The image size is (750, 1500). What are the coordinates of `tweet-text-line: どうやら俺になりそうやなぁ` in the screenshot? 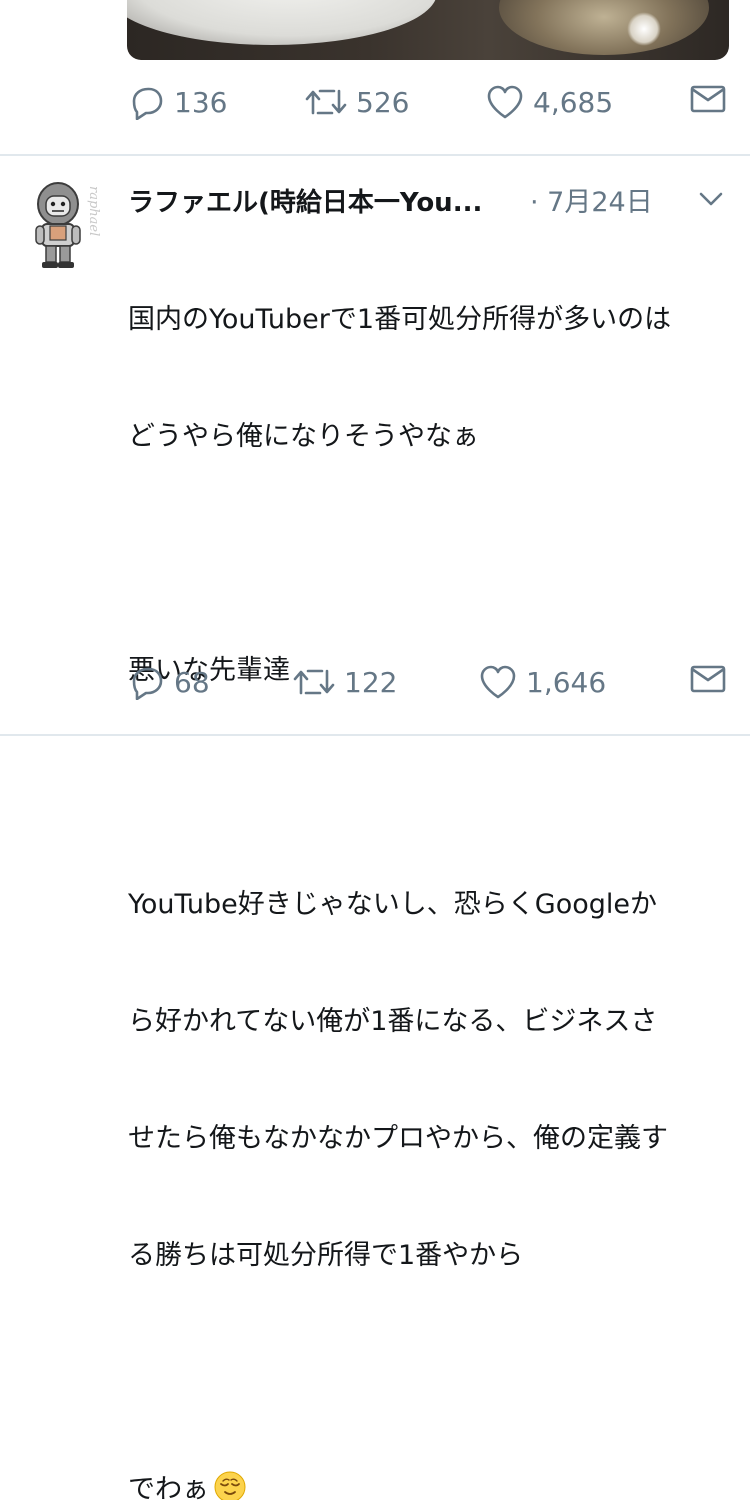 It's located at (303, 436).